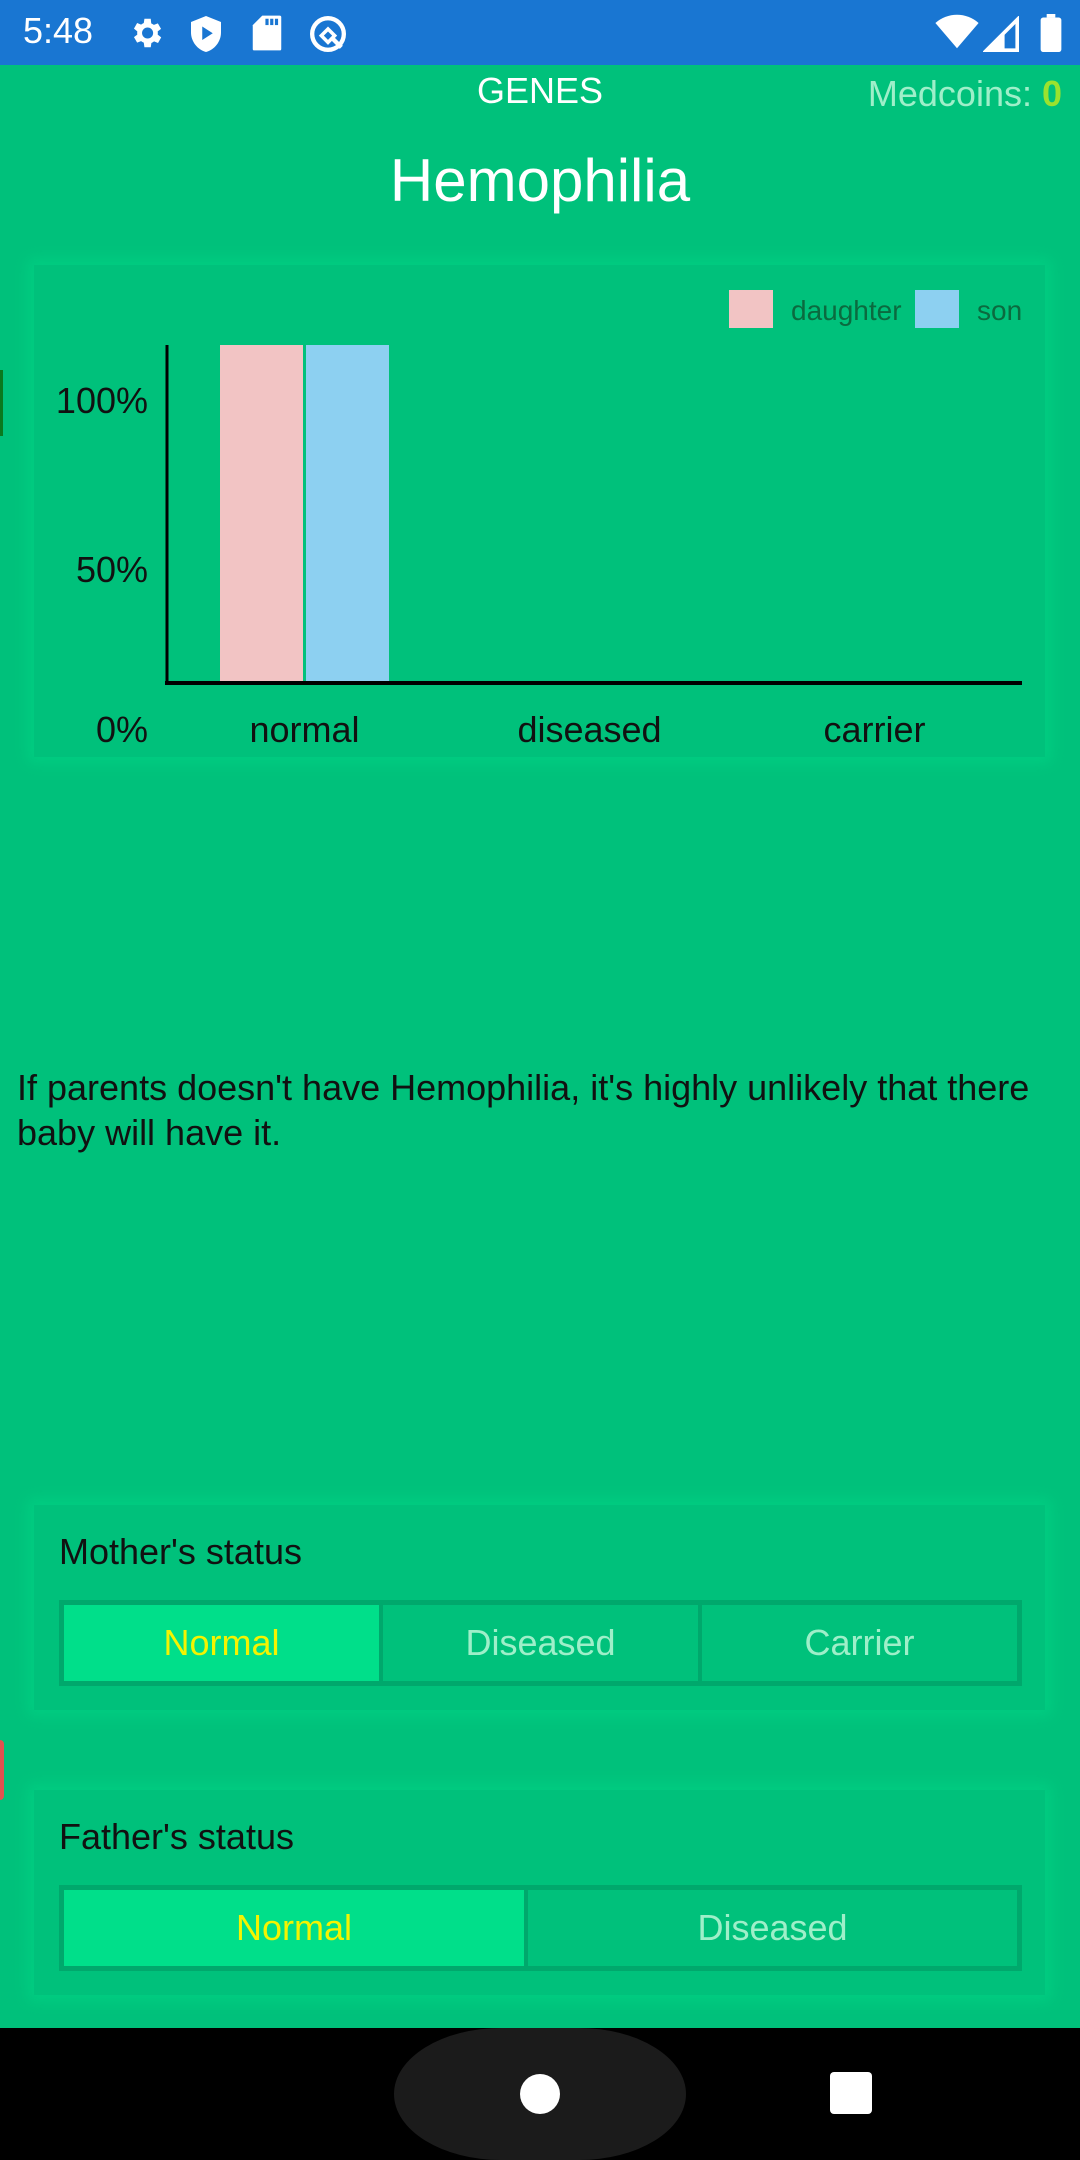  I want to click on x-tick-label: carrier, so click(874, 729).